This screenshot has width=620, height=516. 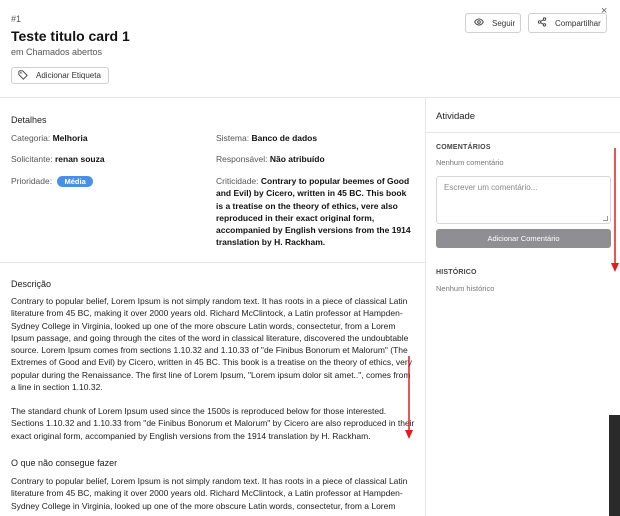 What do you see at coordinates (470, 162) in the screenshot?
I see `no-comments-text: Nenhum comentário` at bounding box center [470, 162].